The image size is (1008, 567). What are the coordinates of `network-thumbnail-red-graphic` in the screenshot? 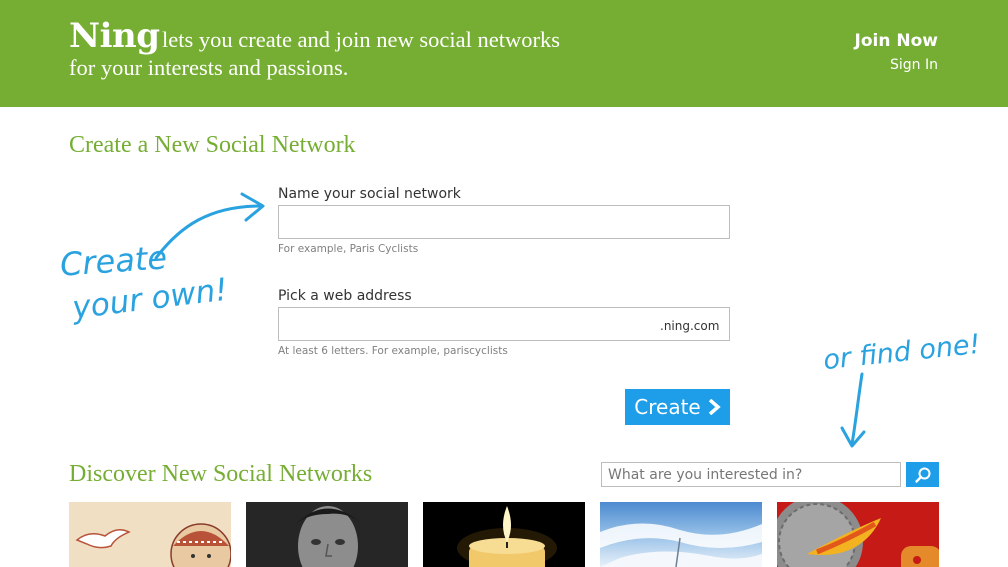 It's located at (858, 534).